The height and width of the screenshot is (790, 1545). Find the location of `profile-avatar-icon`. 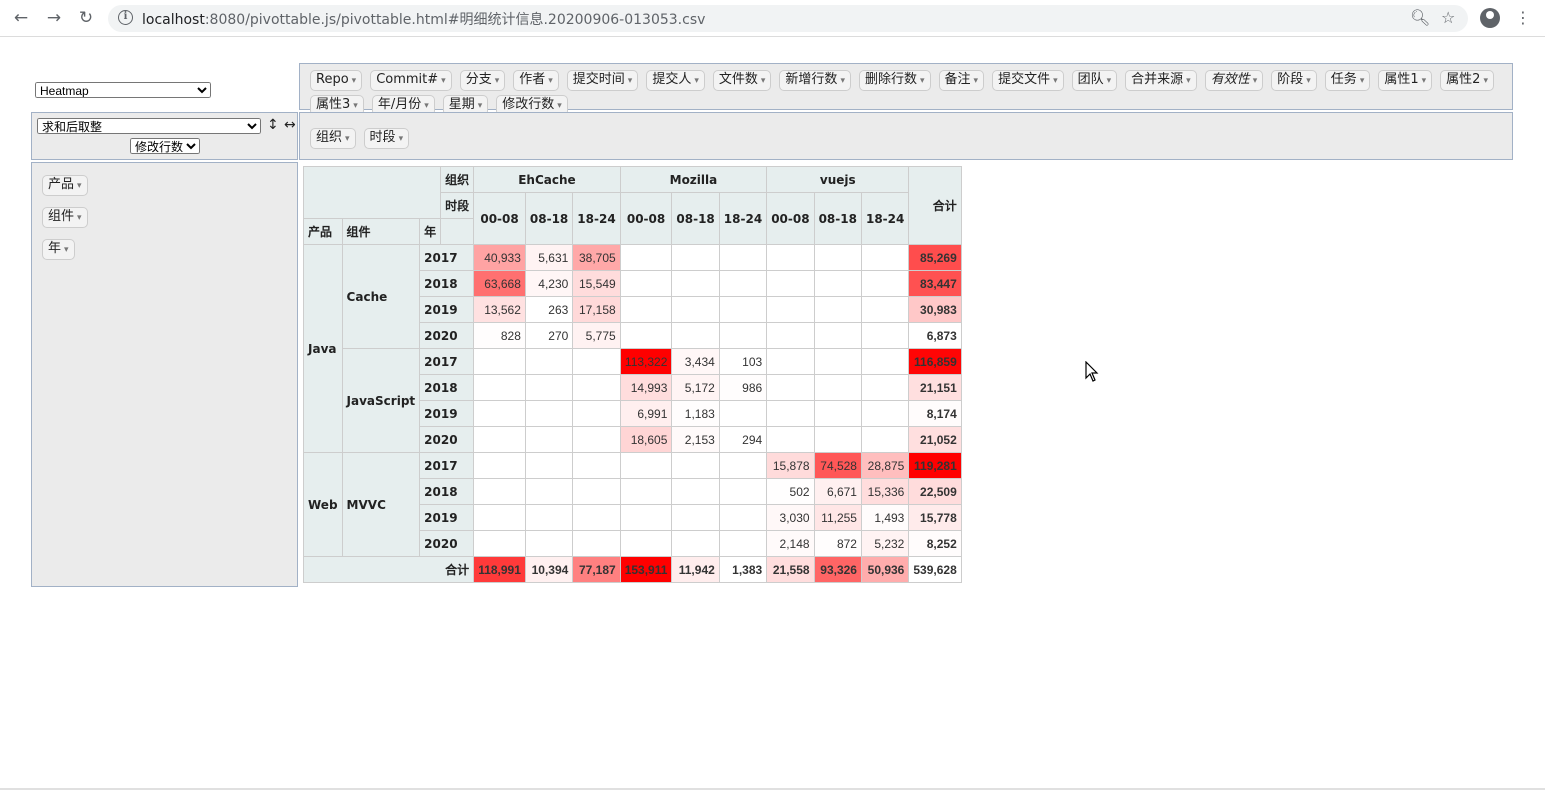

profile-avatar-icon is located at coordinates (1490, 18).